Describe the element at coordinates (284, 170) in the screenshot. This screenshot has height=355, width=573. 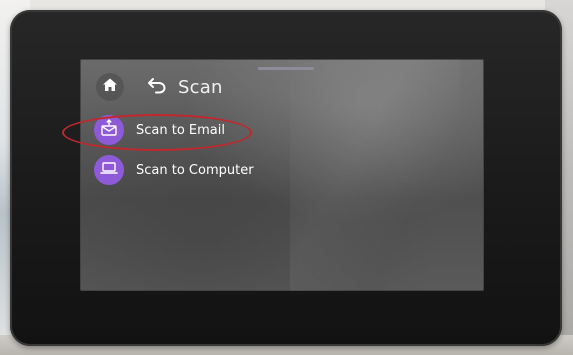
I see `scan-to-computer-item: Scan to Computer` at that location.